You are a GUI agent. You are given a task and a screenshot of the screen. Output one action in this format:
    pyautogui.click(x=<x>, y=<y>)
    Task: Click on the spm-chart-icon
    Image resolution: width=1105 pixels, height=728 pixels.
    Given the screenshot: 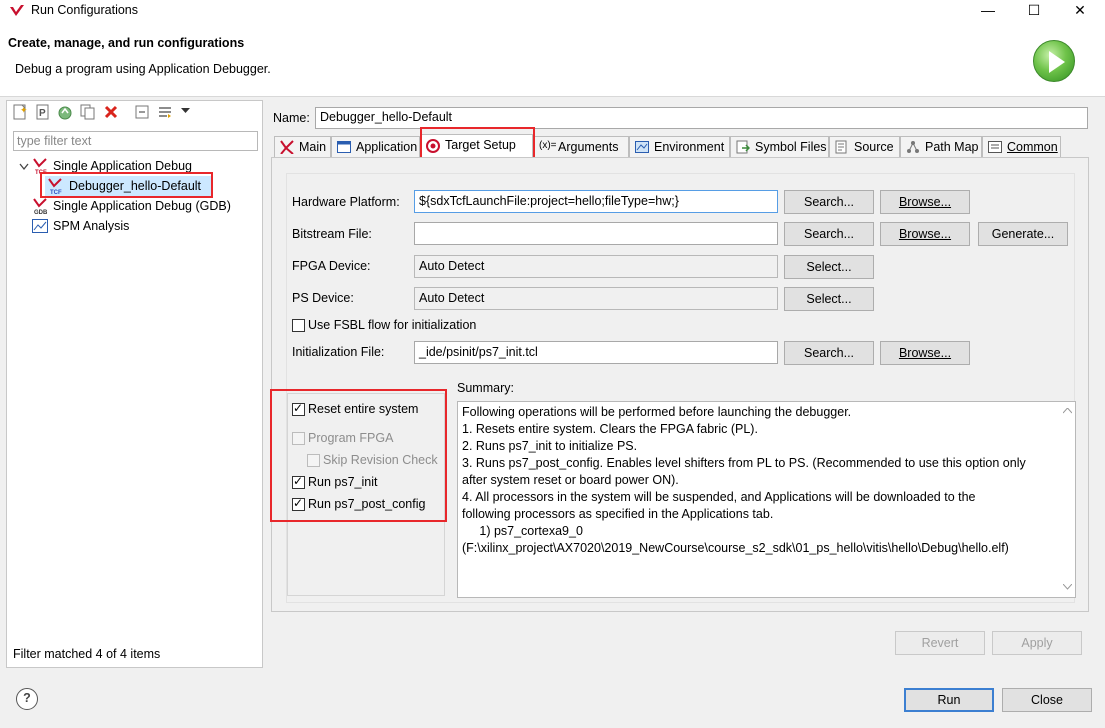 What is the action you would take?
    pyautogui.click(x=40, y=226)
    